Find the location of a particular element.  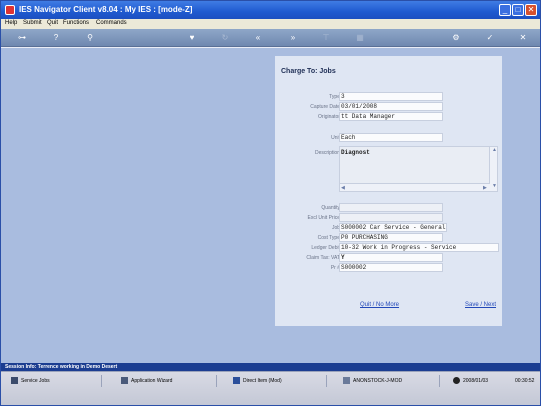

scroll-down-icon: ▼ is located at coordinates (494, 186).